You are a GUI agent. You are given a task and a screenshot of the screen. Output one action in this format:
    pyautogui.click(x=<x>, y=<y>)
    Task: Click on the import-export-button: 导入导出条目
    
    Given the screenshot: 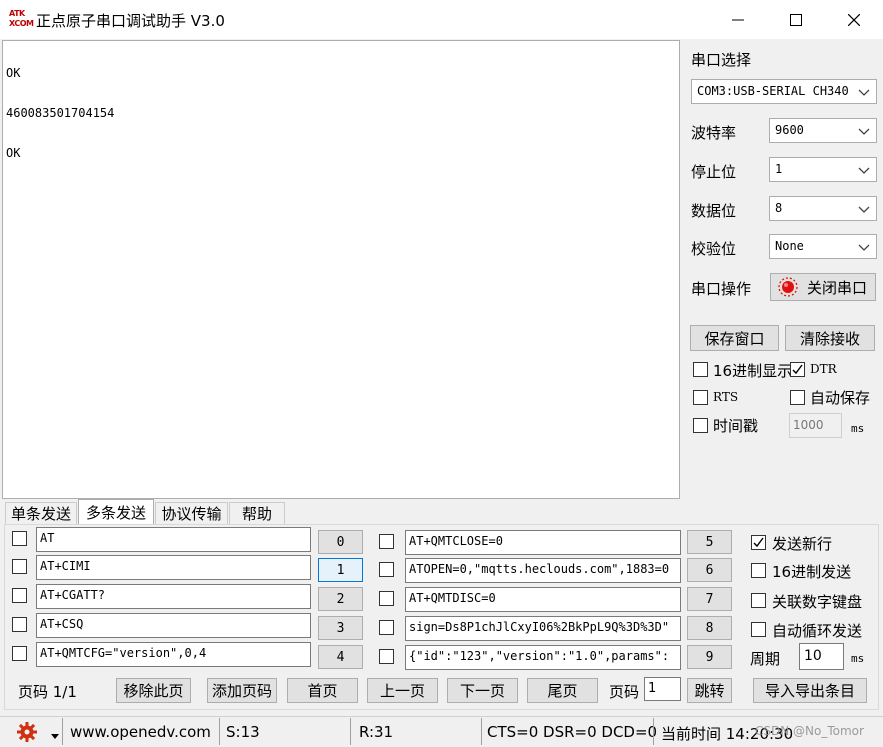 What is the action you would take?
    pyautogui.click(x=810, y=690)
    